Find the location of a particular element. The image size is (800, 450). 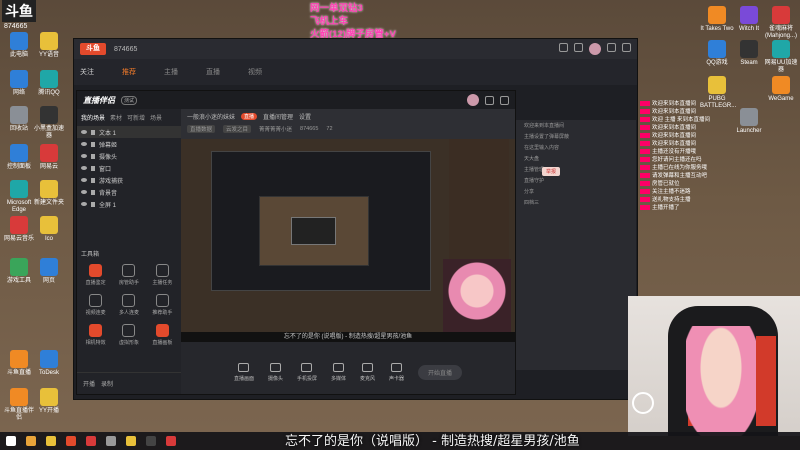

desktop-icon: 雀魂麻将 (Mahjong...) is located at coordinates (781, 23).